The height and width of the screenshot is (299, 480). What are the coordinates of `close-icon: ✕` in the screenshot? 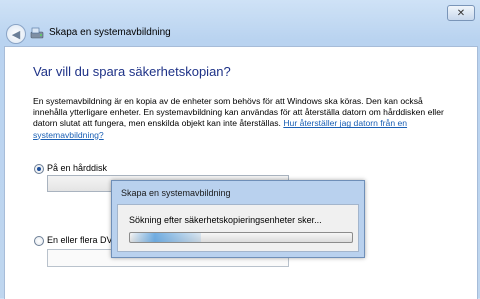 It's located at (461, 13).